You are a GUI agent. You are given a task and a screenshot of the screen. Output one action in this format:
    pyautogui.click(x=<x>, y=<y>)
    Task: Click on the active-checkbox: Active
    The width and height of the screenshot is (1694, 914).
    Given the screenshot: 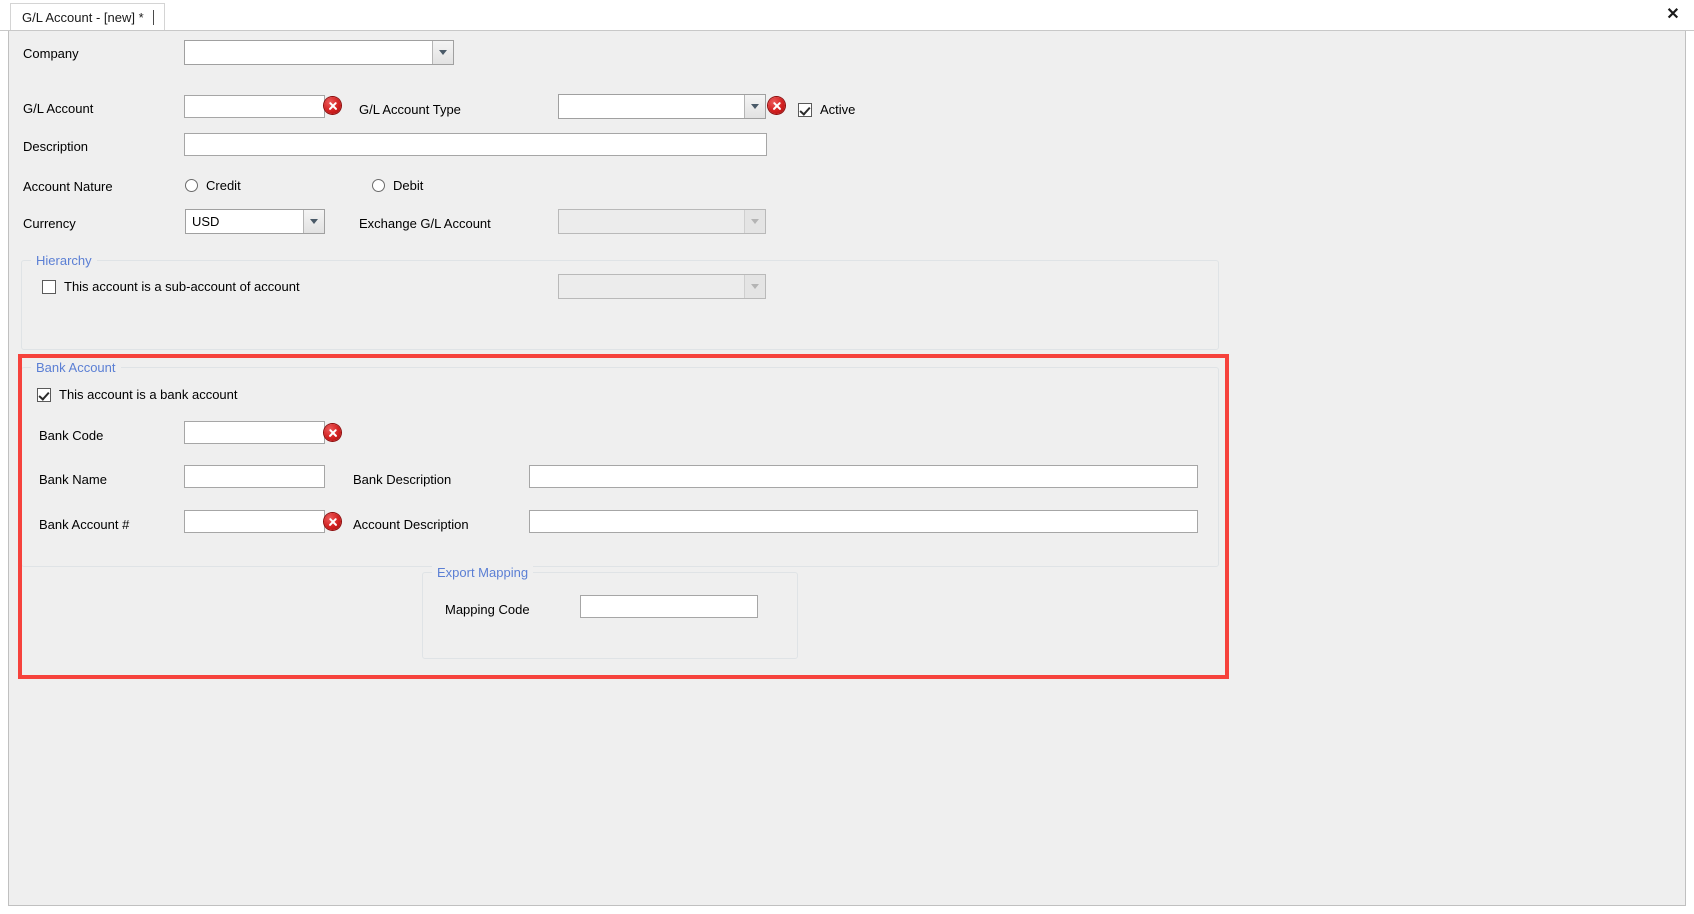 What is the action you would take?
    pyautogui.click(x=826, y=109)
    